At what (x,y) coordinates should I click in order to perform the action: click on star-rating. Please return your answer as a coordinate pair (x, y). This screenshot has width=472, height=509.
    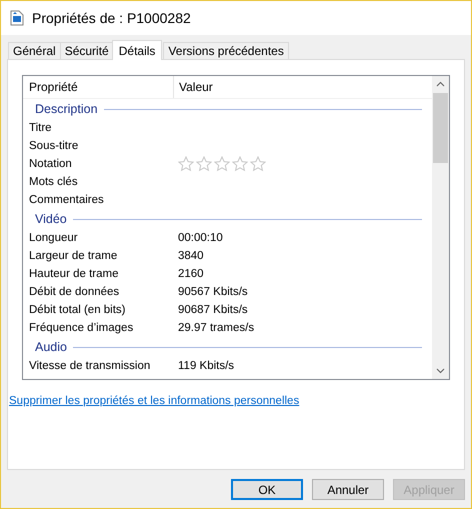
    Looking at the image, I should click on (222, 164).